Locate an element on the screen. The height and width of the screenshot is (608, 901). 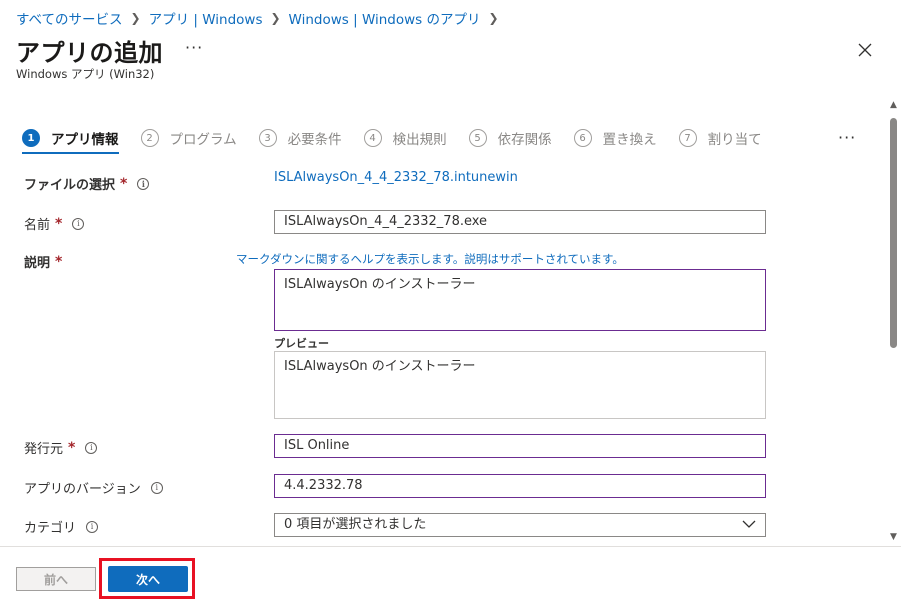
step-requirements: 3 必要条件 is located at coordinates (300, 138).